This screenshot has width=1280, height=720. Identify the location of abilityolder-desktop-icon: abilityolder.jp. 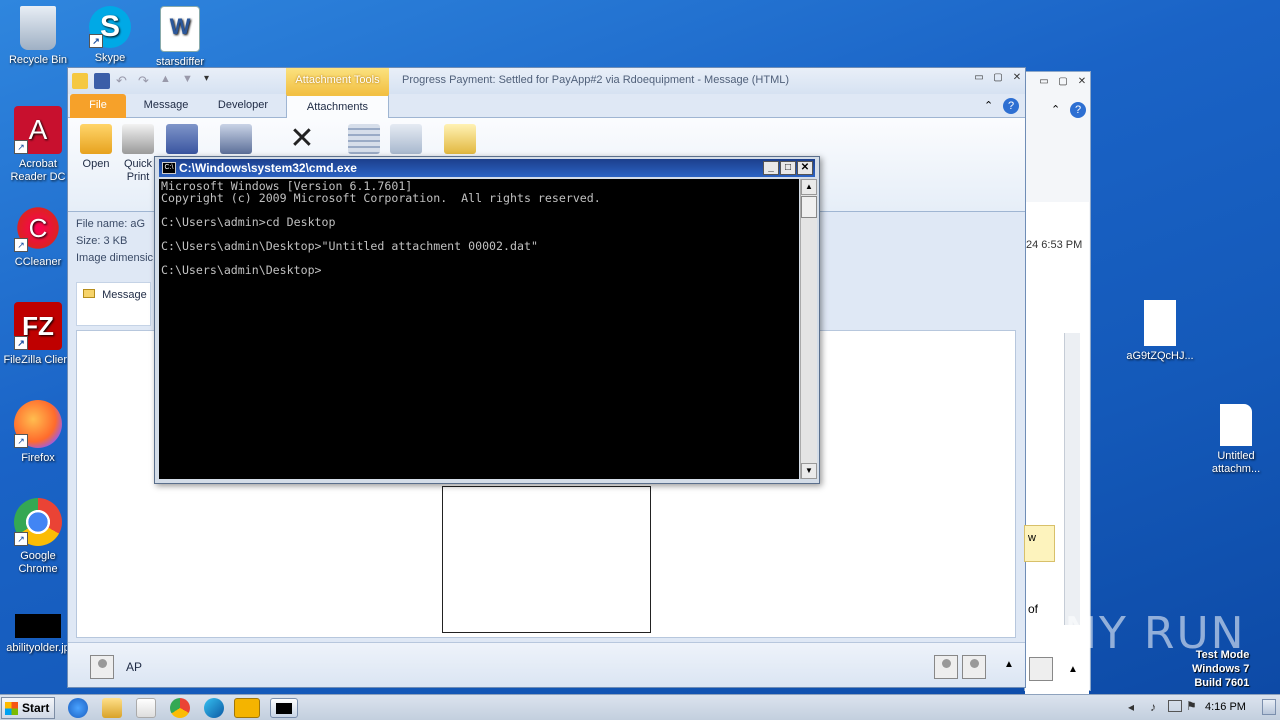
(38, 634).